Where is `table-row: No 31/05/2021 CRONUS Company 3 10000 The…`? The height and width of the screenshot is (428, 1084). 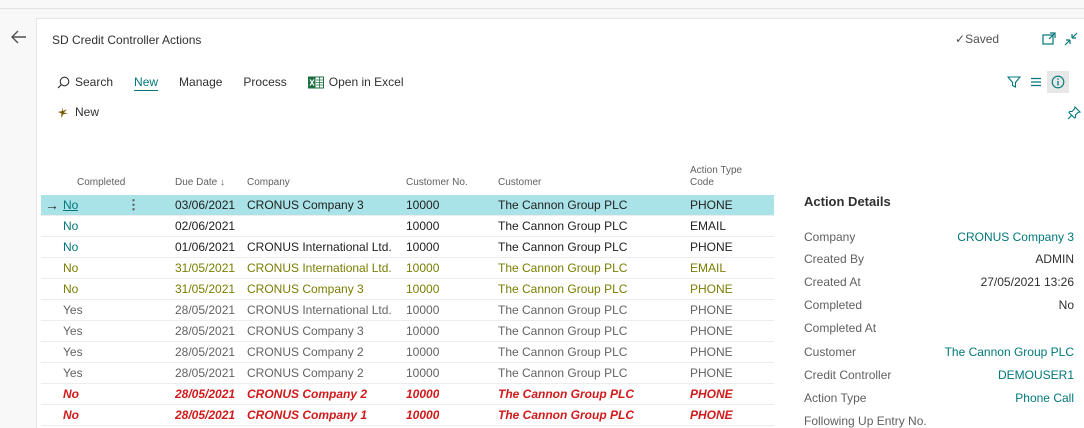 table-row: No 31/05/2021 CRONUS Company 3 10000 The… is located at coordinates (407, 289).